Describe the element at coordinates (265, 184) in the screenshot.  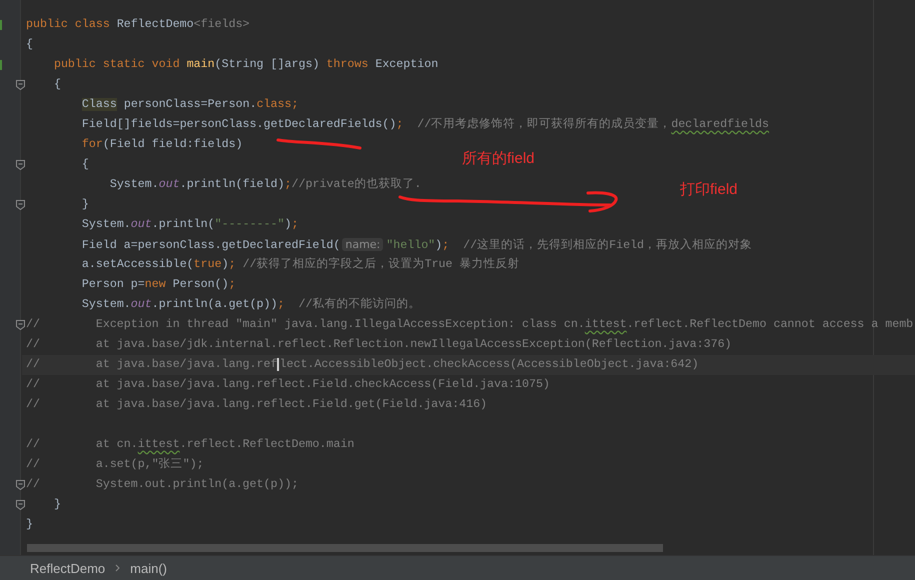
I see `code-line: System.out.println(field);//private的也获取了.` at that location.